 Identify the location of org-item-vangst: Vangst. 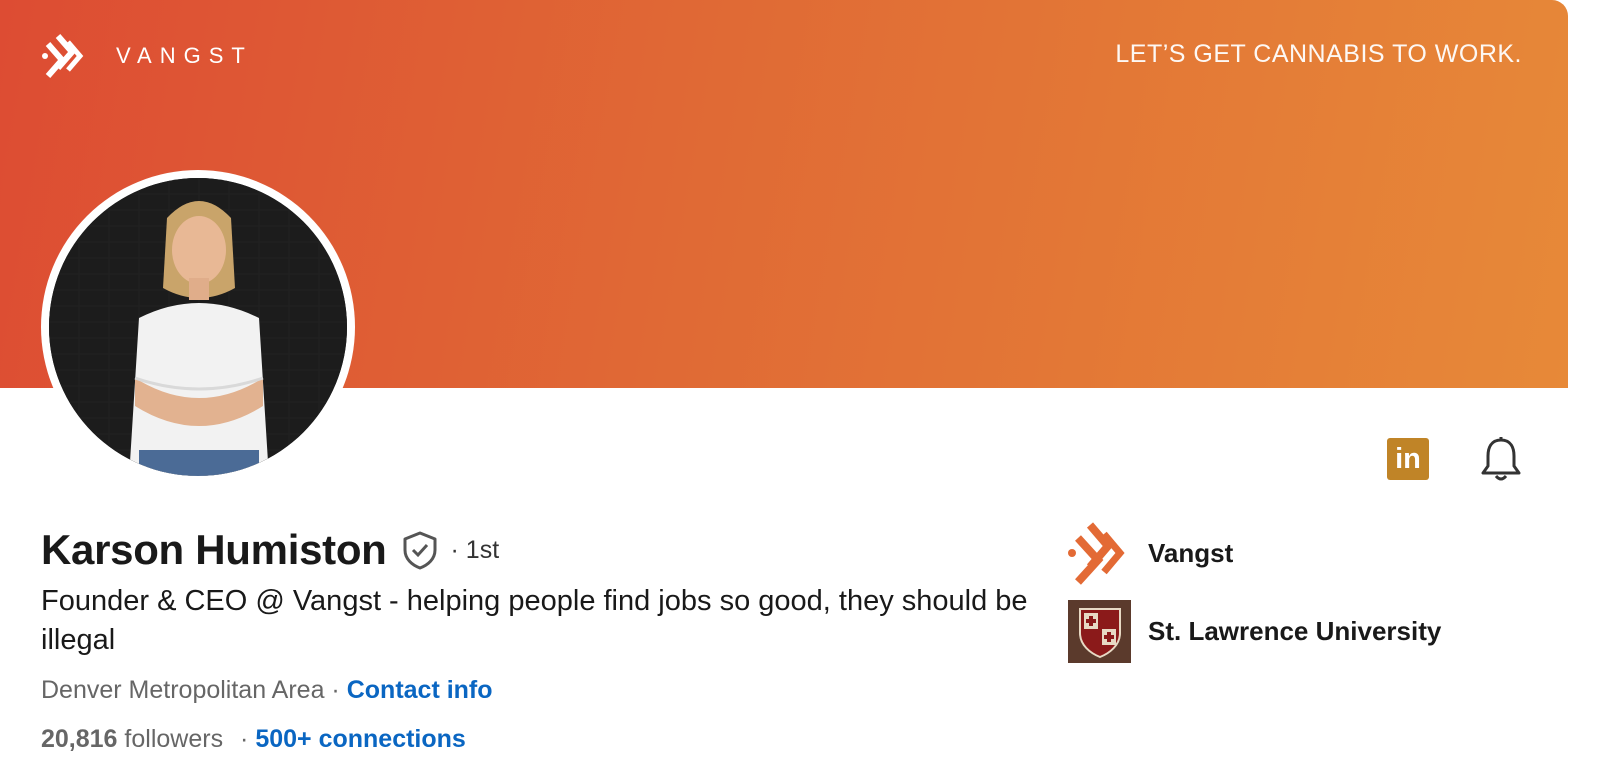
(1150, 553).